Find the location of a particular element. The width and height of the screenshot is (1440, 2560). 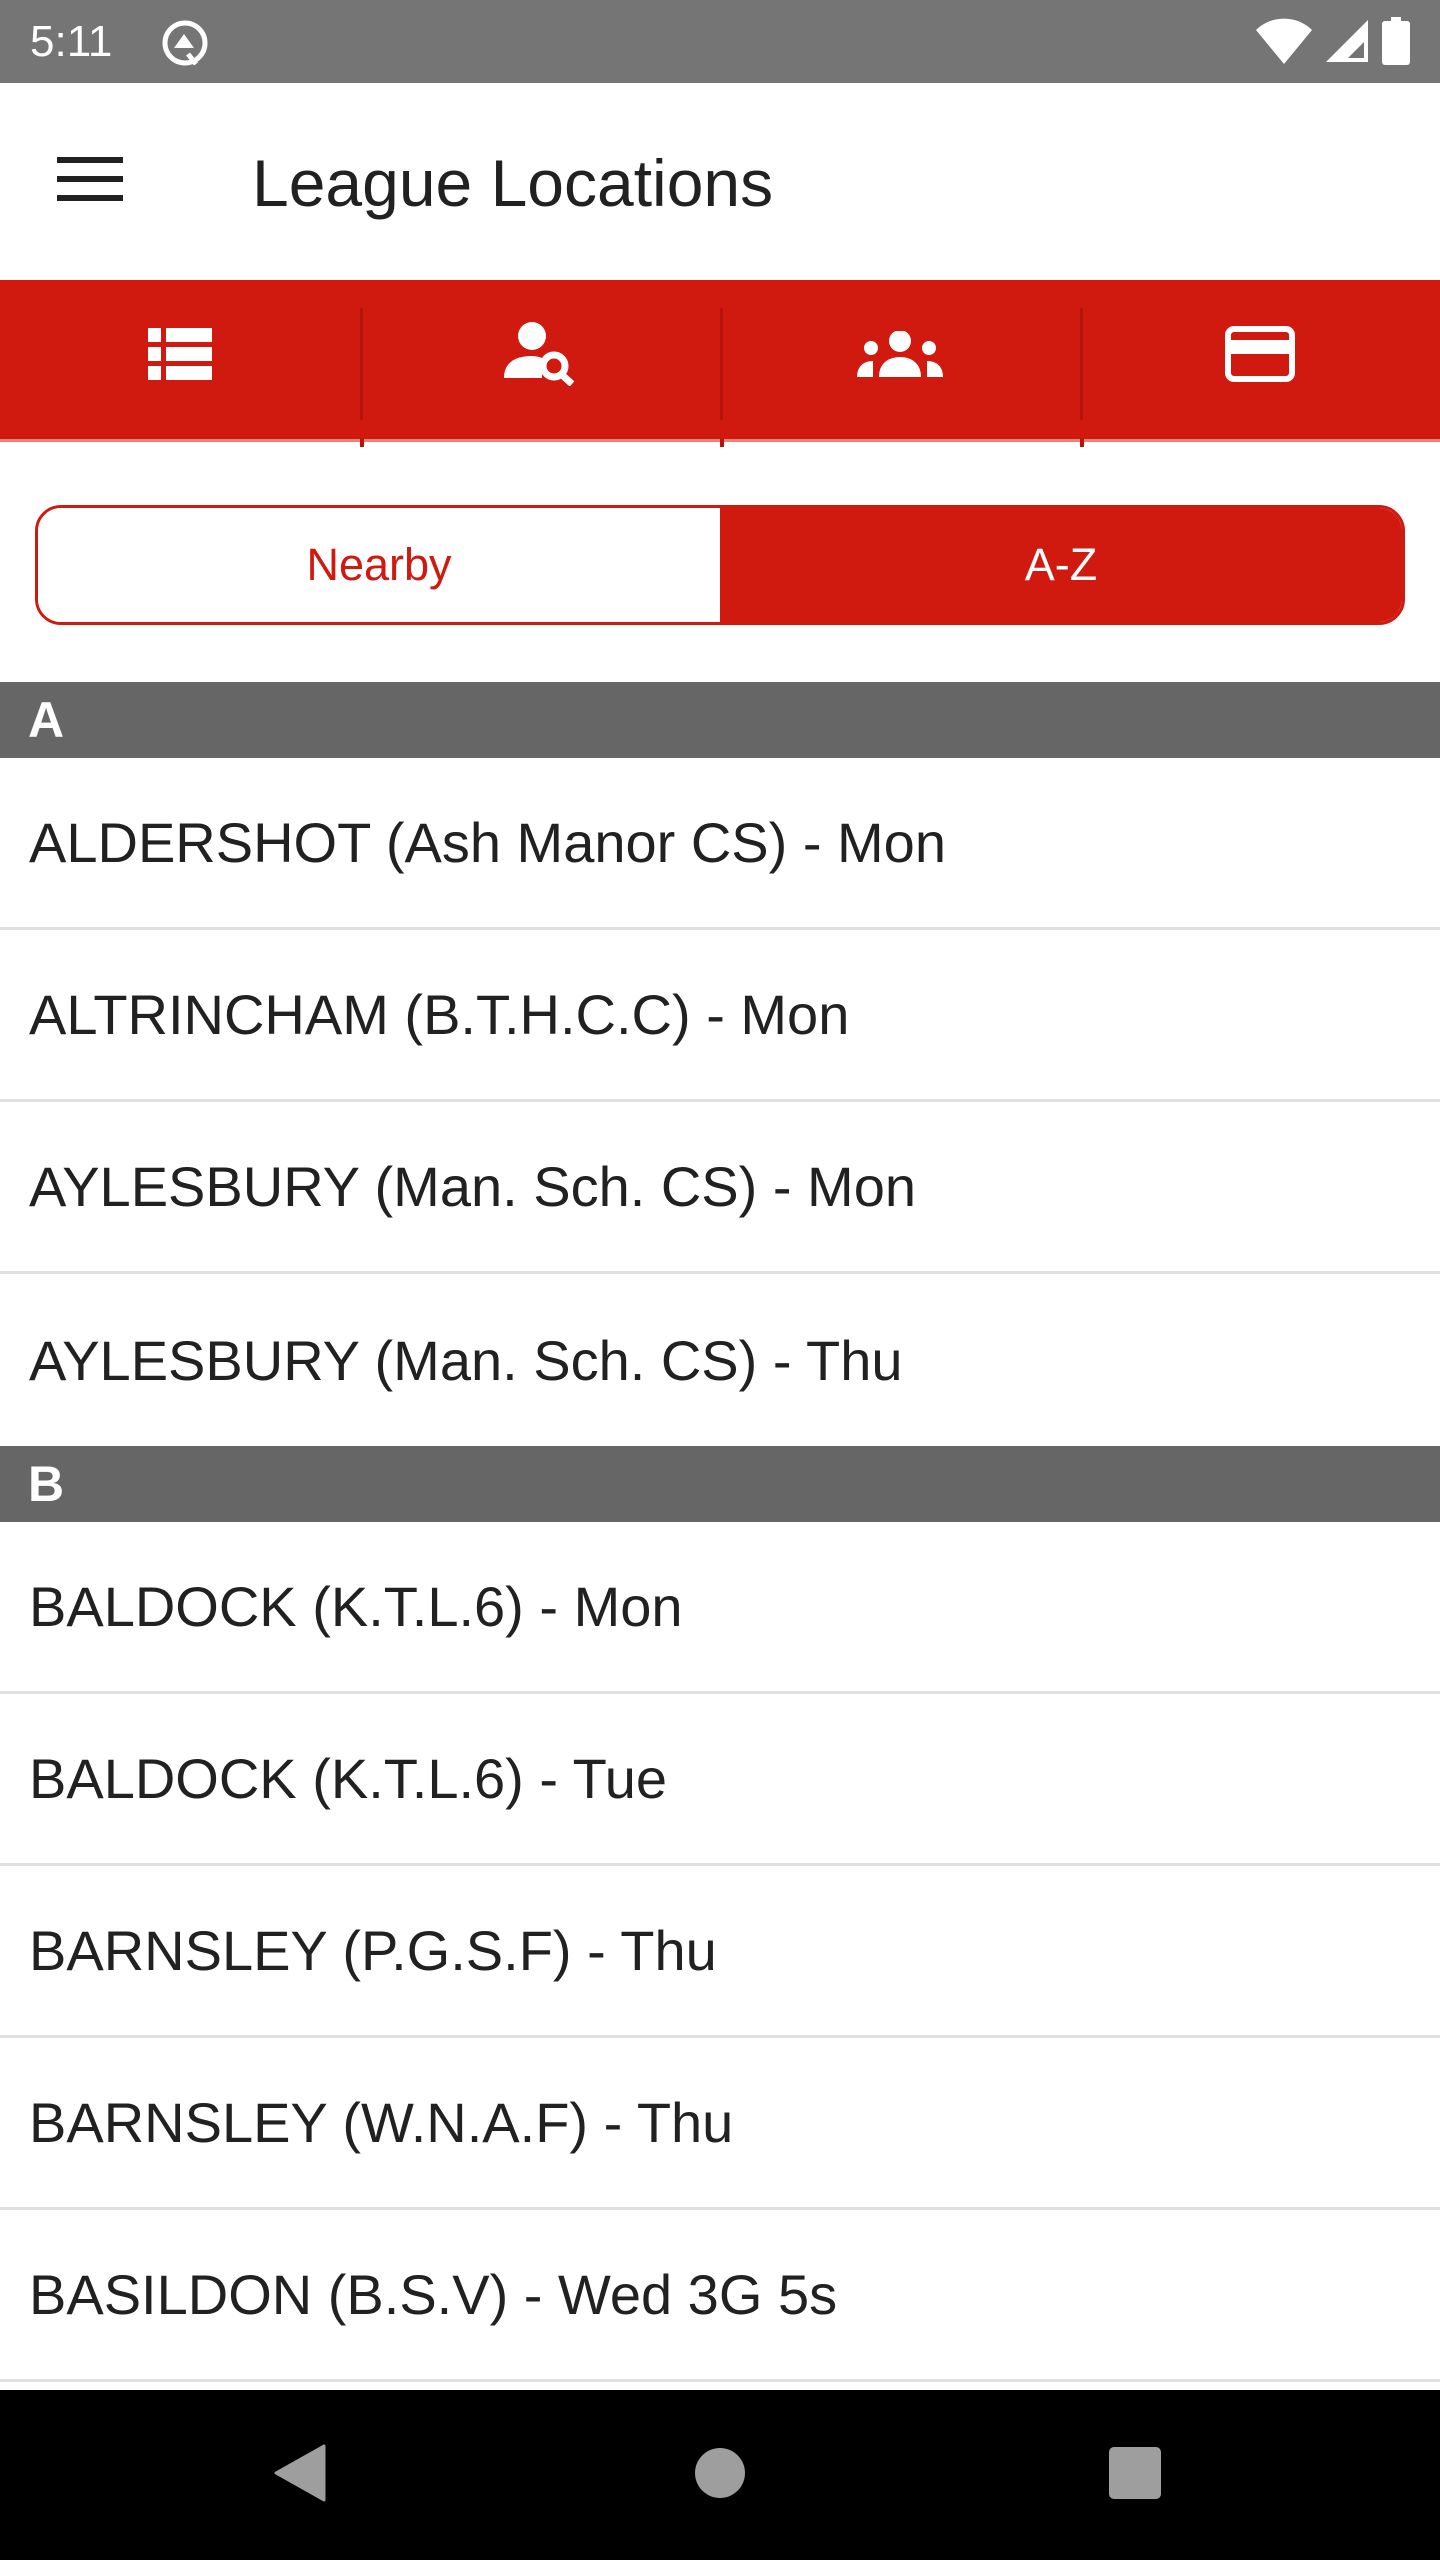

credit-card-icon is located at coordinates (1260, 356).